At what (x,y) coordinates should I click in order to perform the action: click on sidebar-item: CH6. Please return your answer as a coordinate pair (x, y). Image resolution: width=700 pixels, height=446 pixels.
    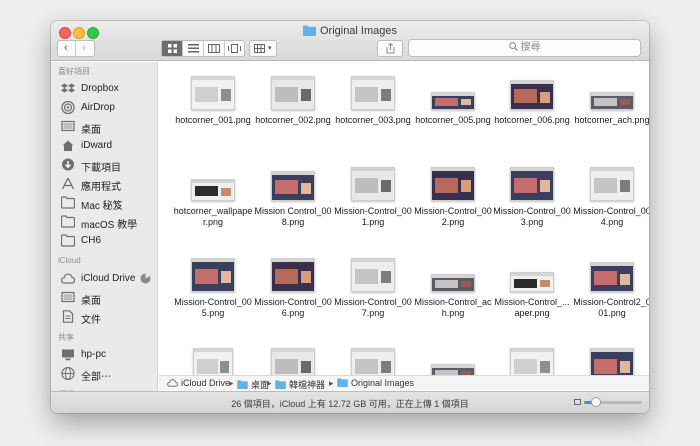
    Looking at the image, I should click on (108, 241).